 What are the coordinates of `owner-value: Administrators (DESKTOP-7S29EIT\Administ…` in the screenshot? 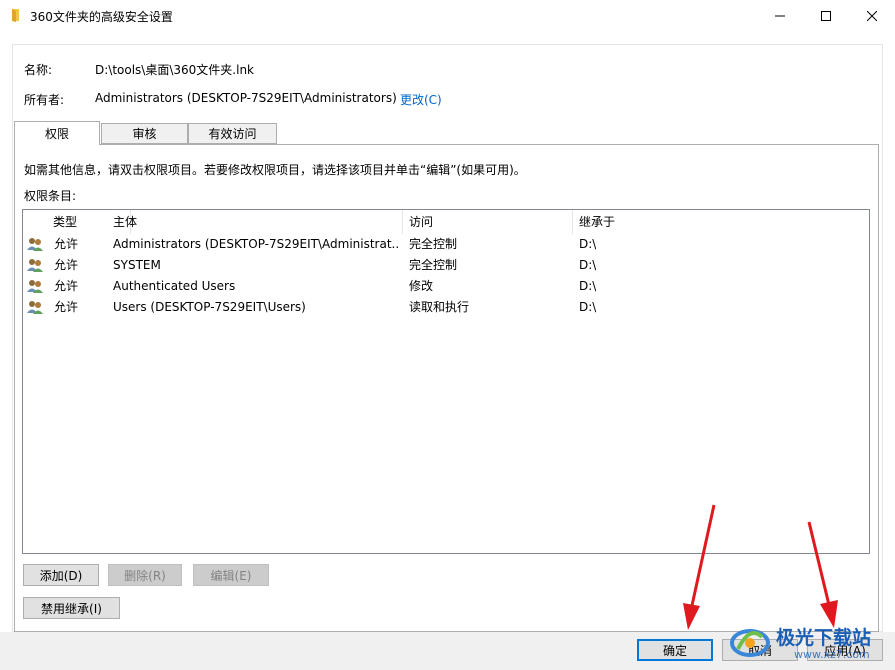 It's located at (246, 98).